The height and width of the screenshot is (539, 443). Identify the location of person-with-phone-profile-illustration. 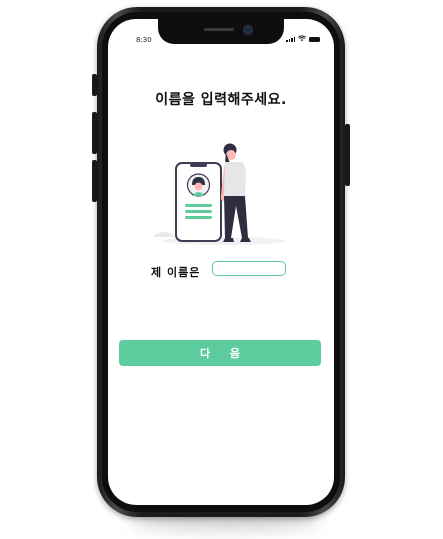
(220, 194).